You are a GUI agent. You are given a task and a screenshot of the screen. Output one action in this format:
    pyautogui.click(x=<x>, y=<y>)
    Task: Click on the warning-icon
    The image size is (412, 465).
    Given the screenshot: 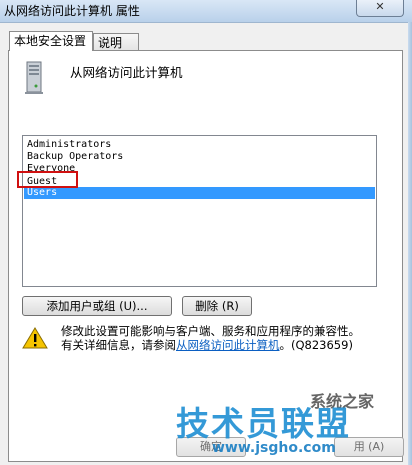 What is the action you would take?
    pyautogui.click(x=35, y=338)
    